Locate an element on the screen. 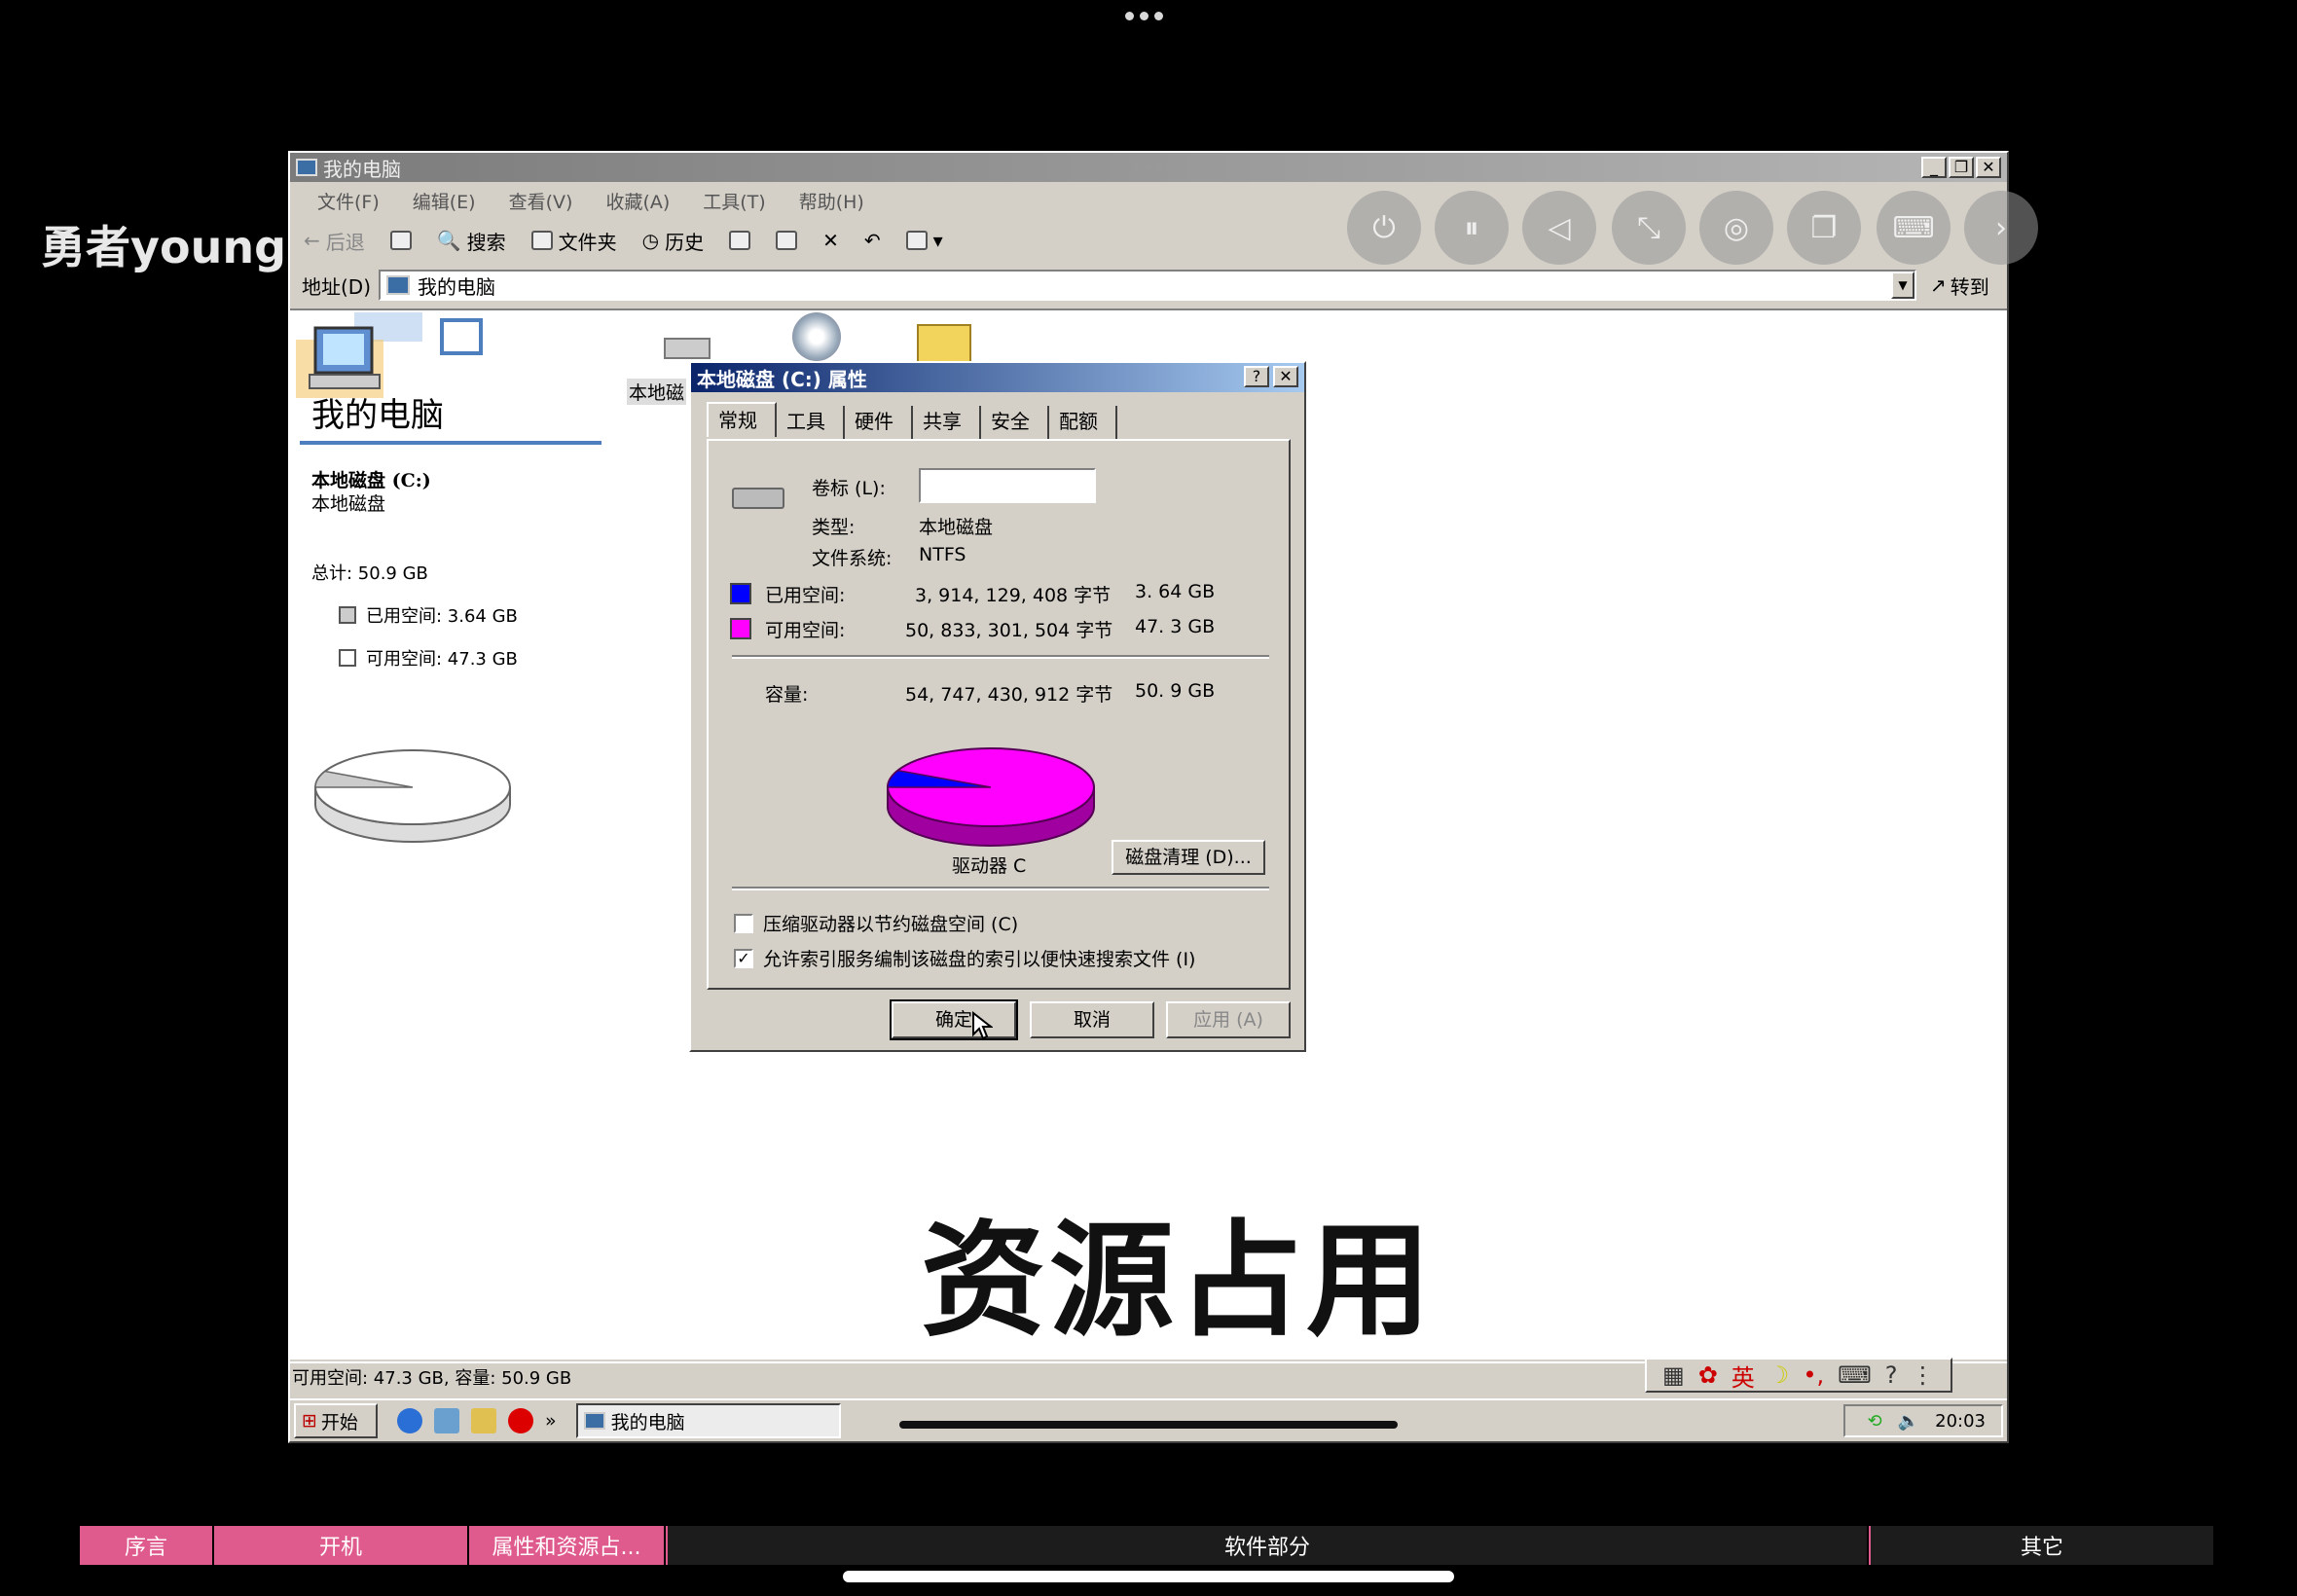 The height and width of the screenshot is (1596, 2297). ime-lang: 英 is located at coordinates (1743, 1376).